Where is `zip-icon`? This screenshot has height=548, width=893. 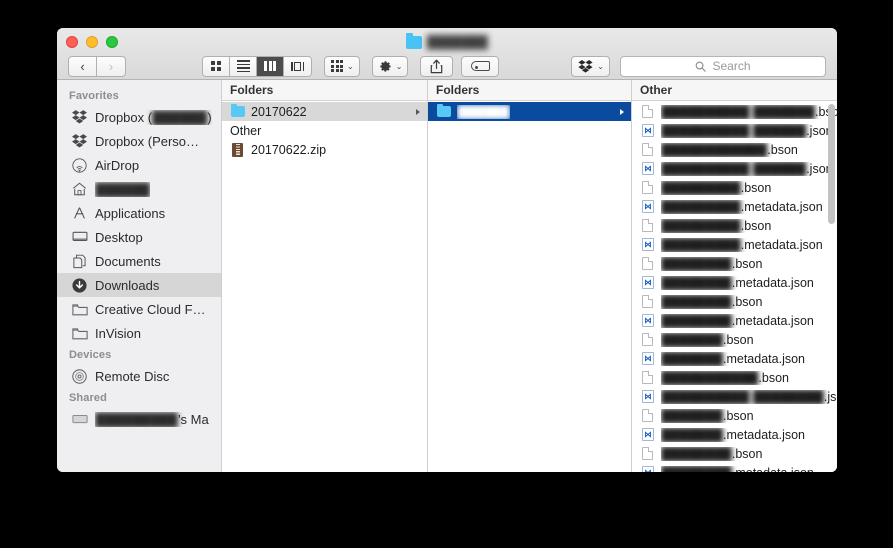
zip-icon is located at coordinates (237, 149).